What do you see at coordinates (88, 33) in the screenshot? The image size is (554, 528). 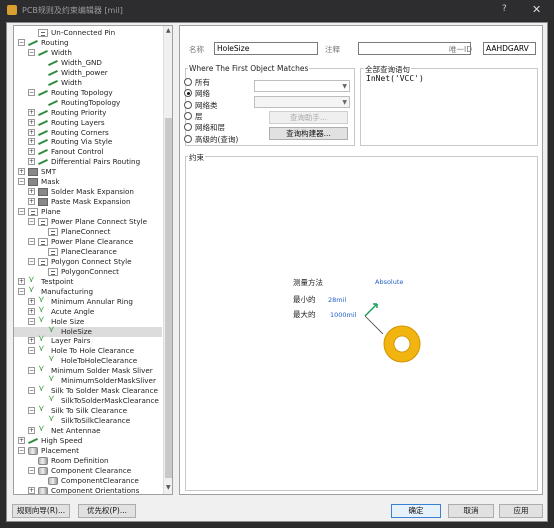 I see `tree-item: Un-Connected Pin` at bounding box center [88, 33].